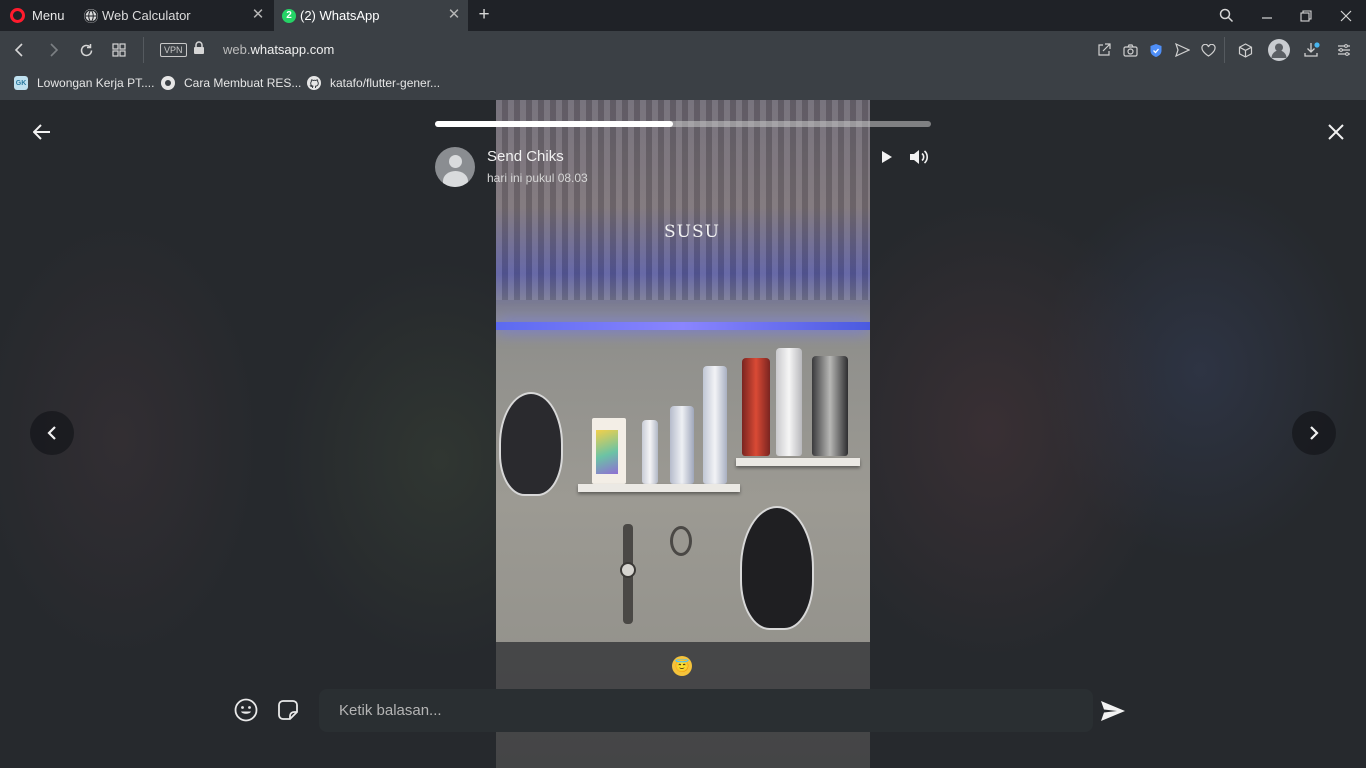  I want to click on extensions-cube-icon, so click(1245, 50).